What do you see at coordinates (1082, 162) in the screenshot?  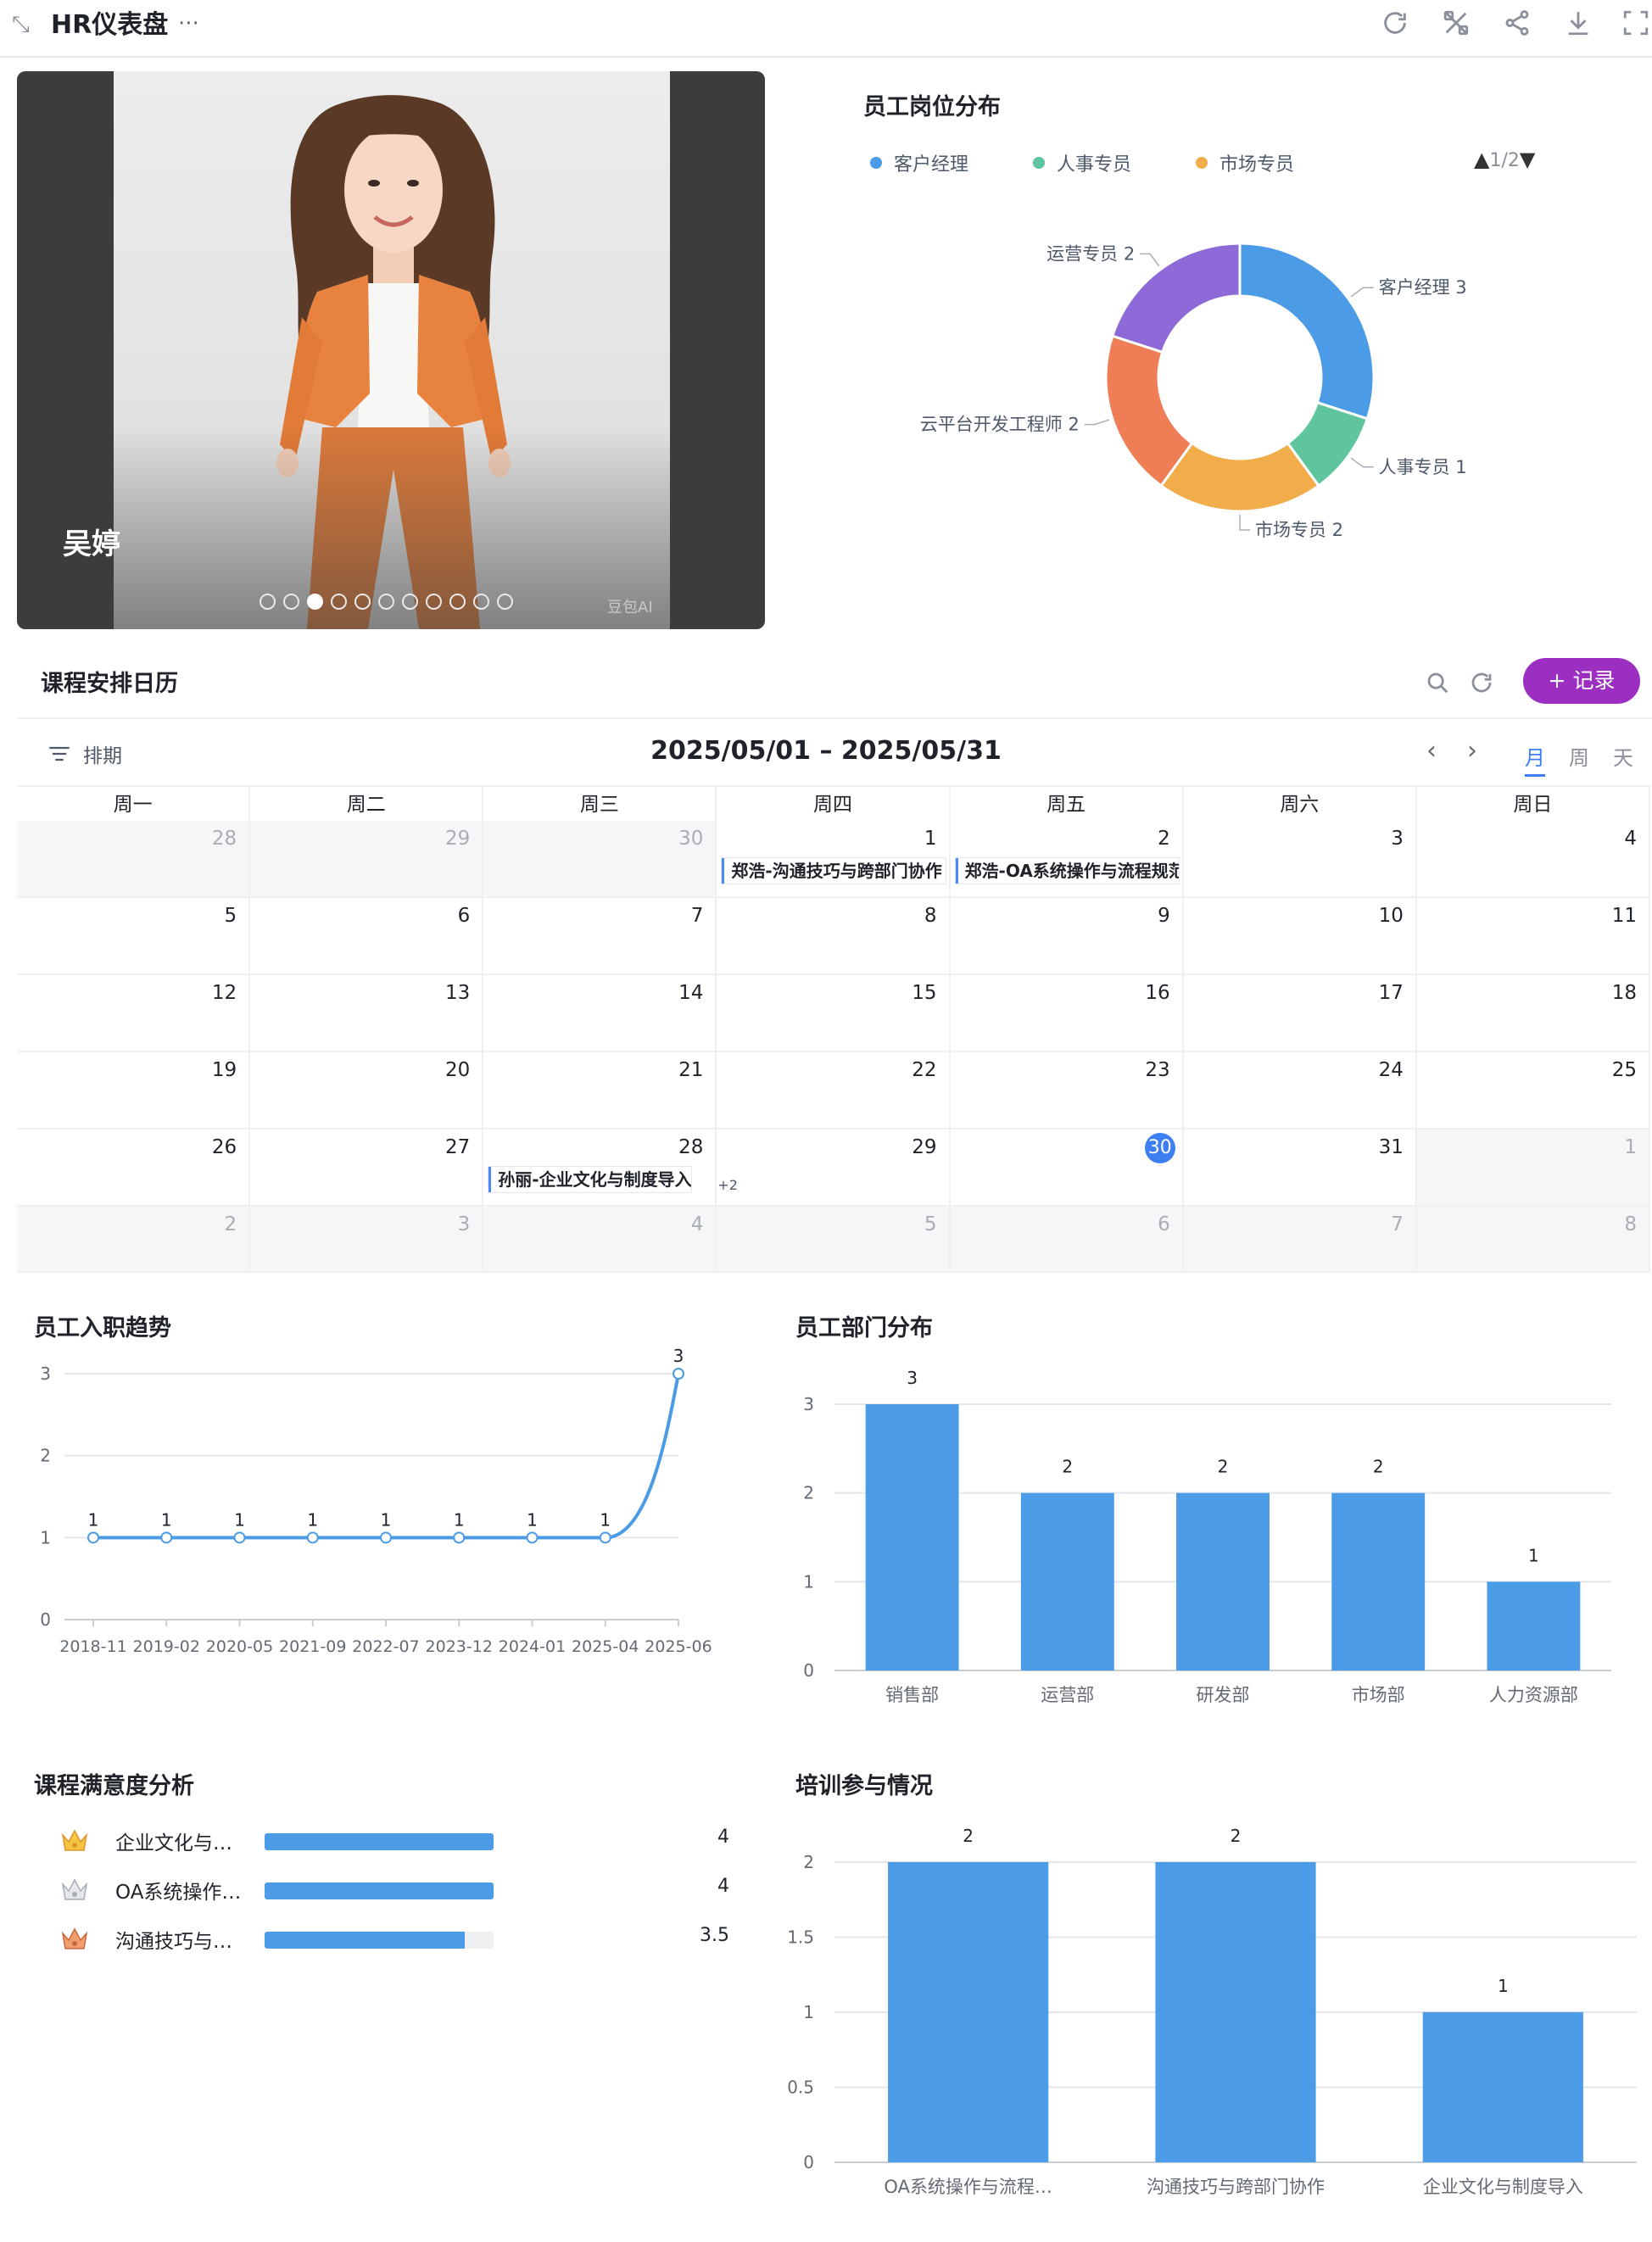 I see `legend-item-1: 人事专员` at bounding box center [1082, 162].